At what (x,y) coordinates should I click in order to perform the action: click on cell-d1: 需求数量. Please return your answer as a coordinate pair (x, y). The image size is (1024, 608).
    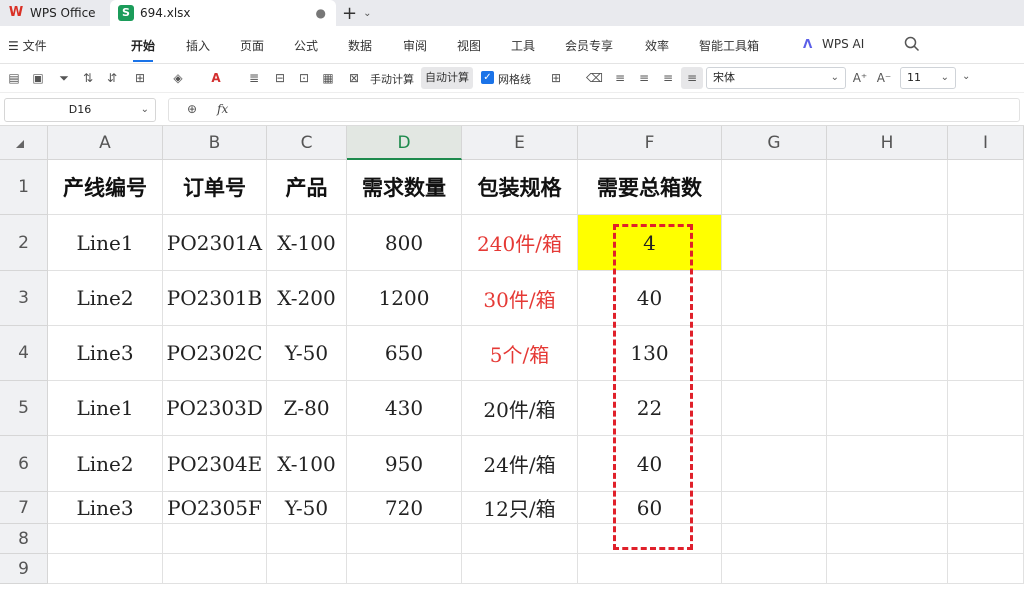
    Looking at the image, I should click on (404, 187).